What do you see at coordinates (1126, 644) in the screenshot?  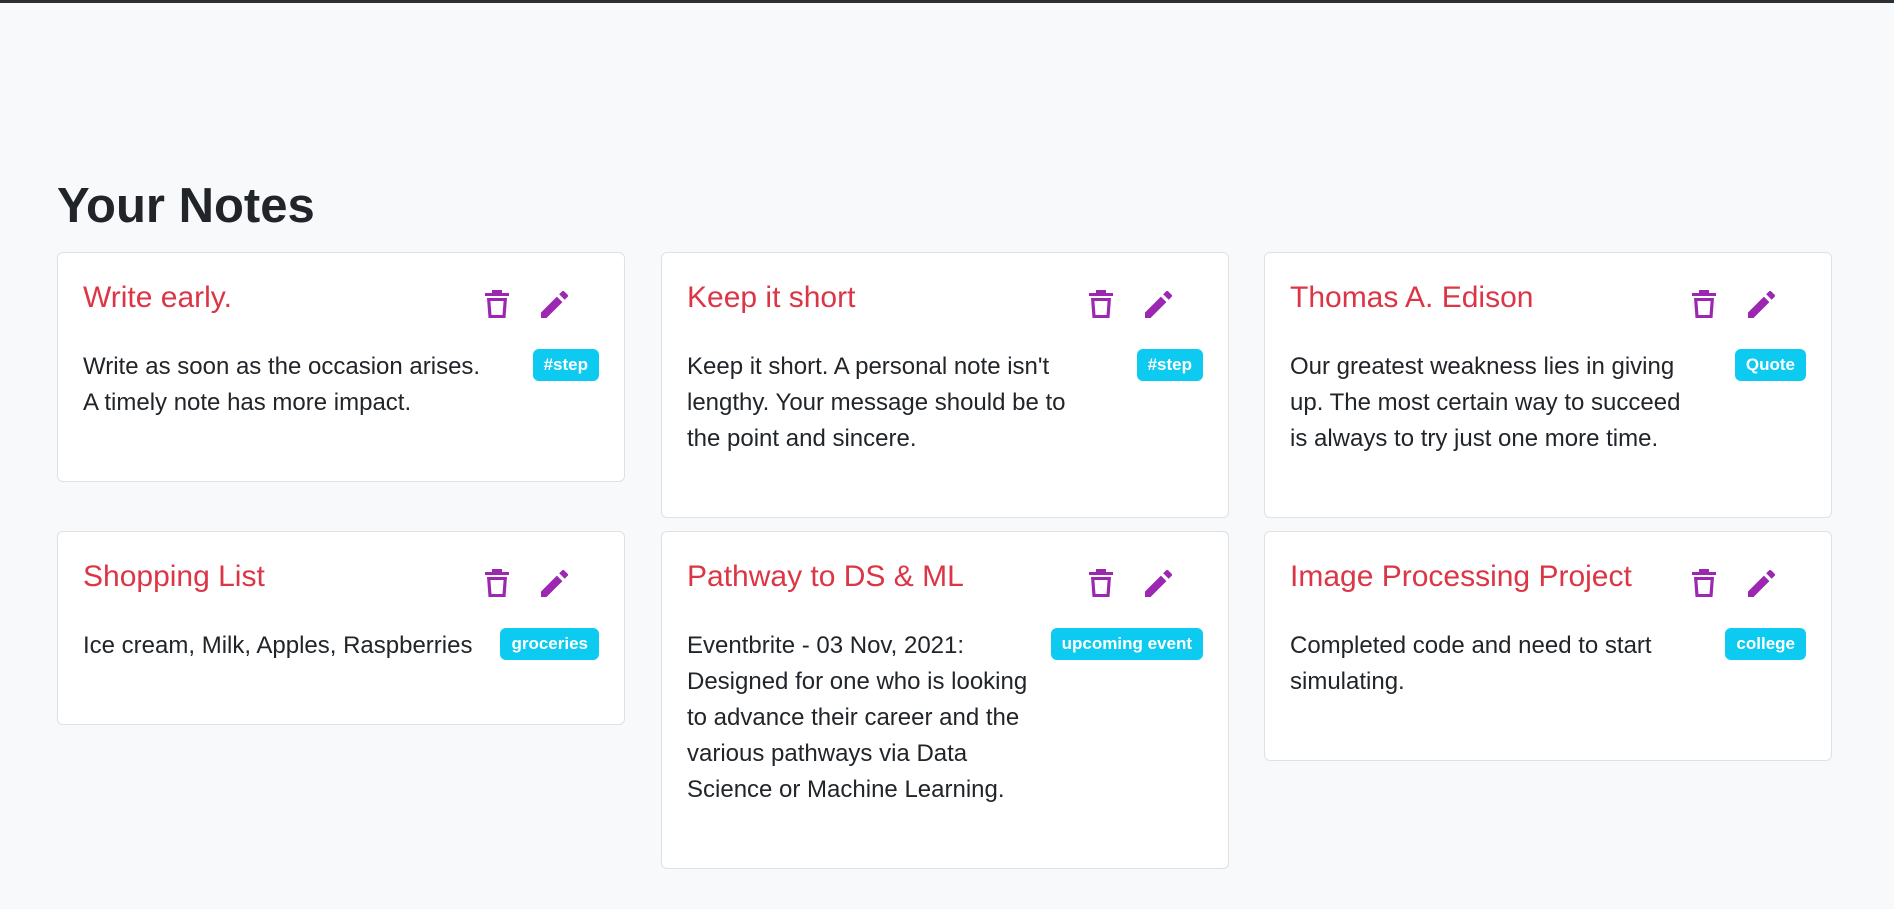 I see `note-tag-badge: upcoming event` at bounding box center [1126, 644].